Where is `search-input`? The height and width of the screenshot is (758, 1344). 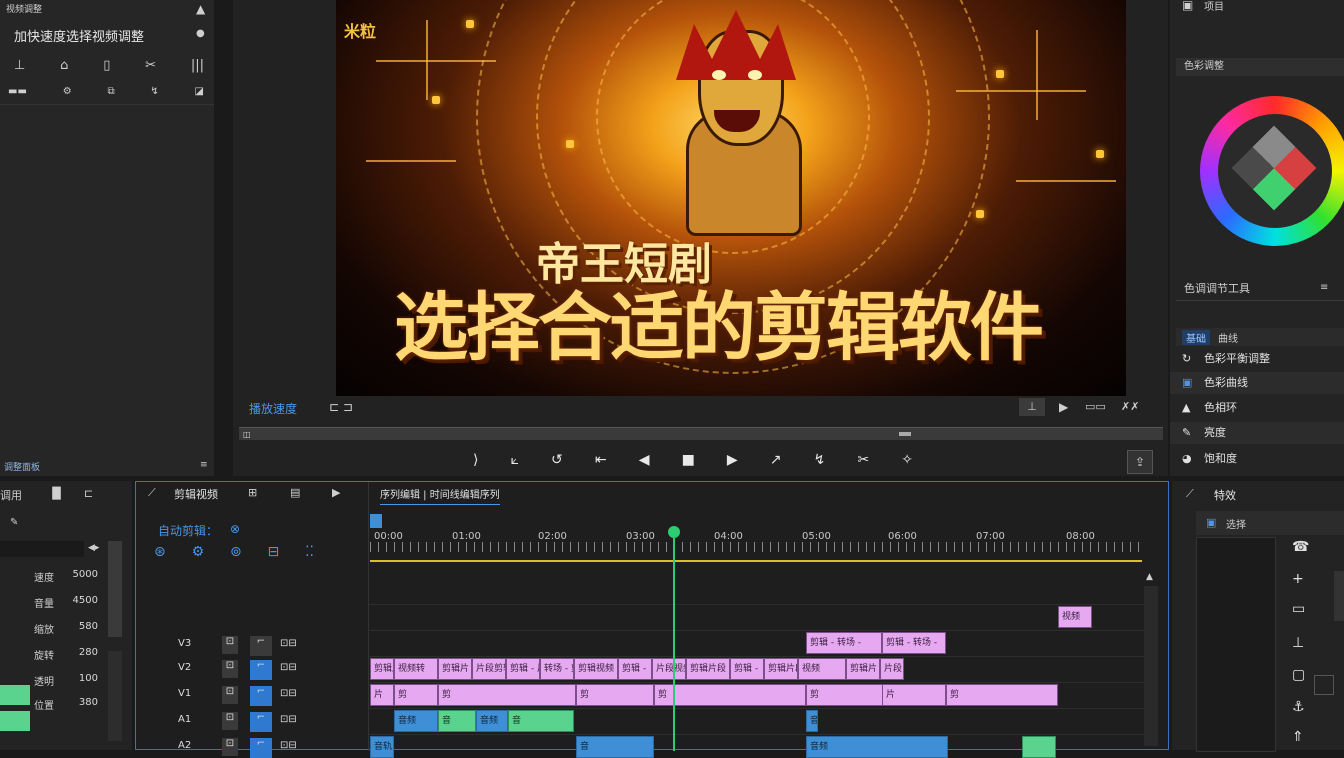
search-input is located at coordinates (42, 549).